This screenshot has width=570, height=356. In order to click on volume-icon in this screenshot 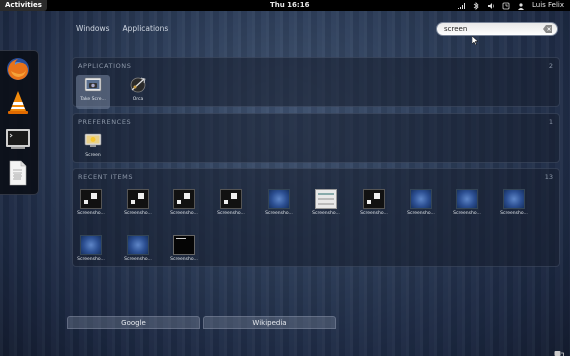, I will do `click(491, 6)`.